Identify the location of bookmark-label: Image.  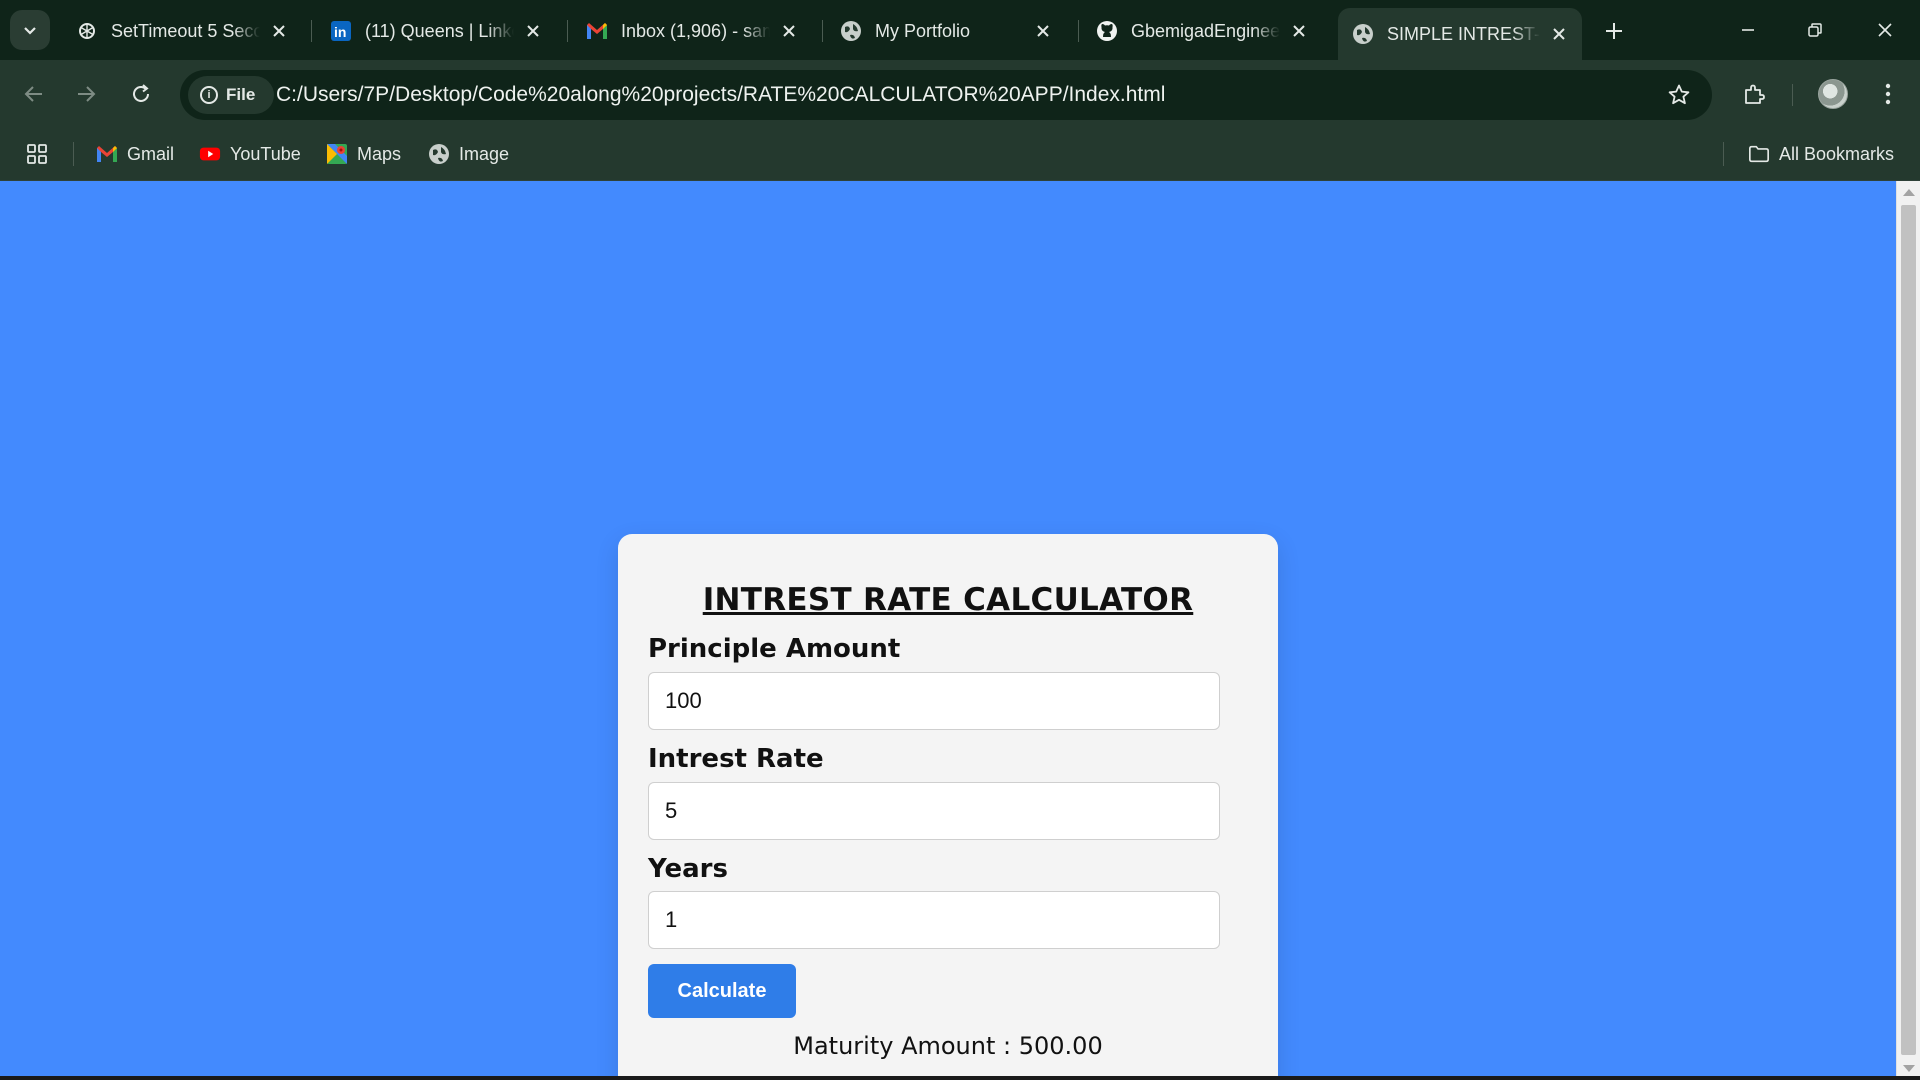
(484, 153).